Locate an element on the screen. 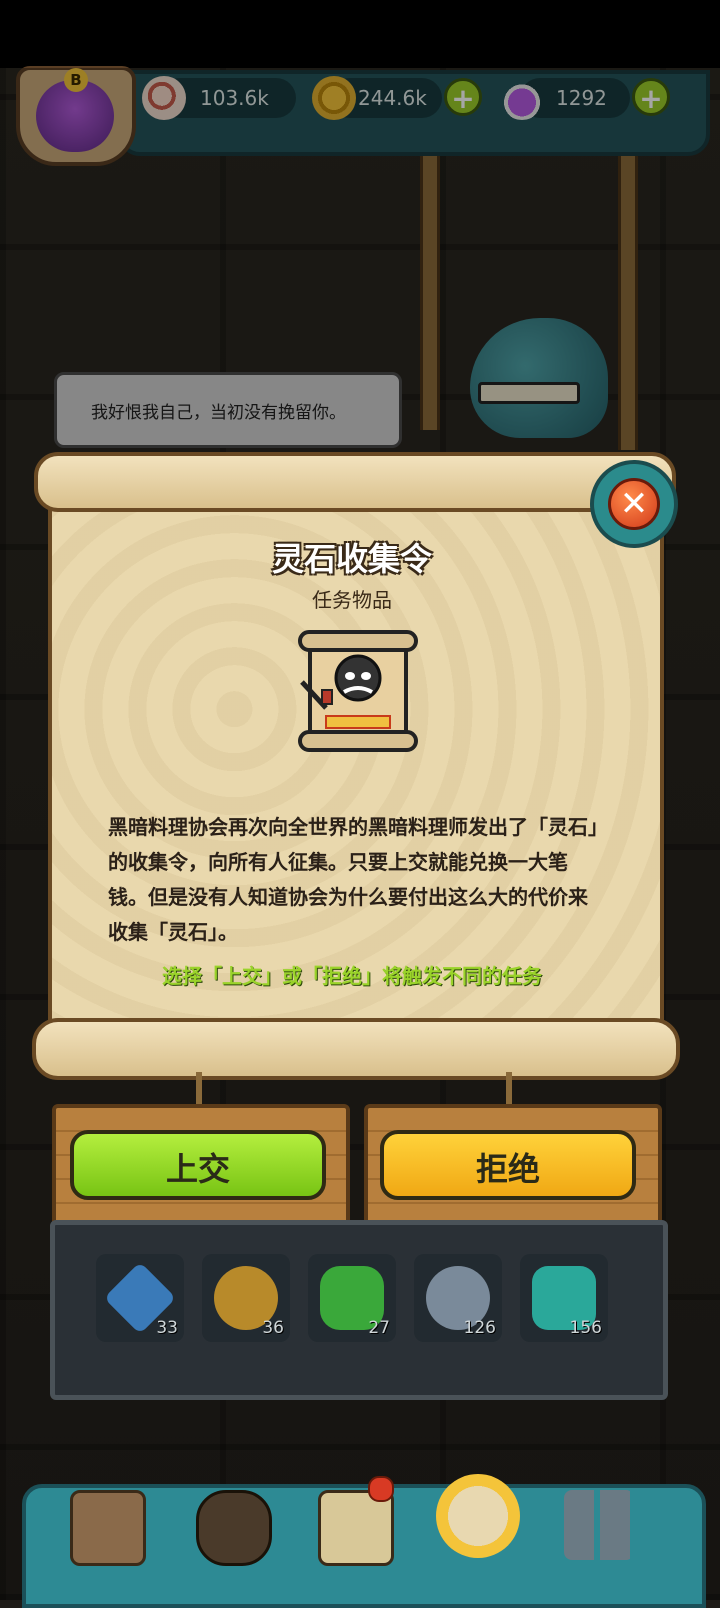 Image resolution: width=720 pixels, height=1608 pixels. inventory-slot: 36 is located at coordinates (246, 1298).